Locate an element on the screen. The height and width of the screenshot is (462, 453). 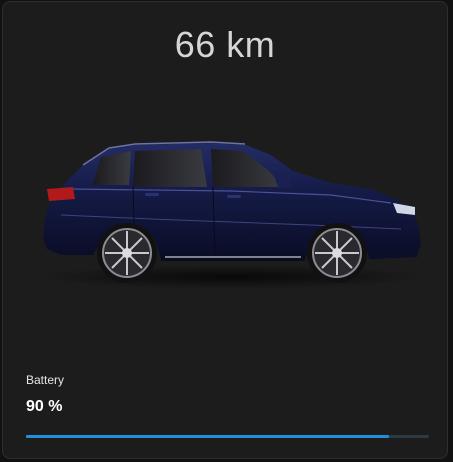
battery-progress-track is located at coordinates (227, 436).